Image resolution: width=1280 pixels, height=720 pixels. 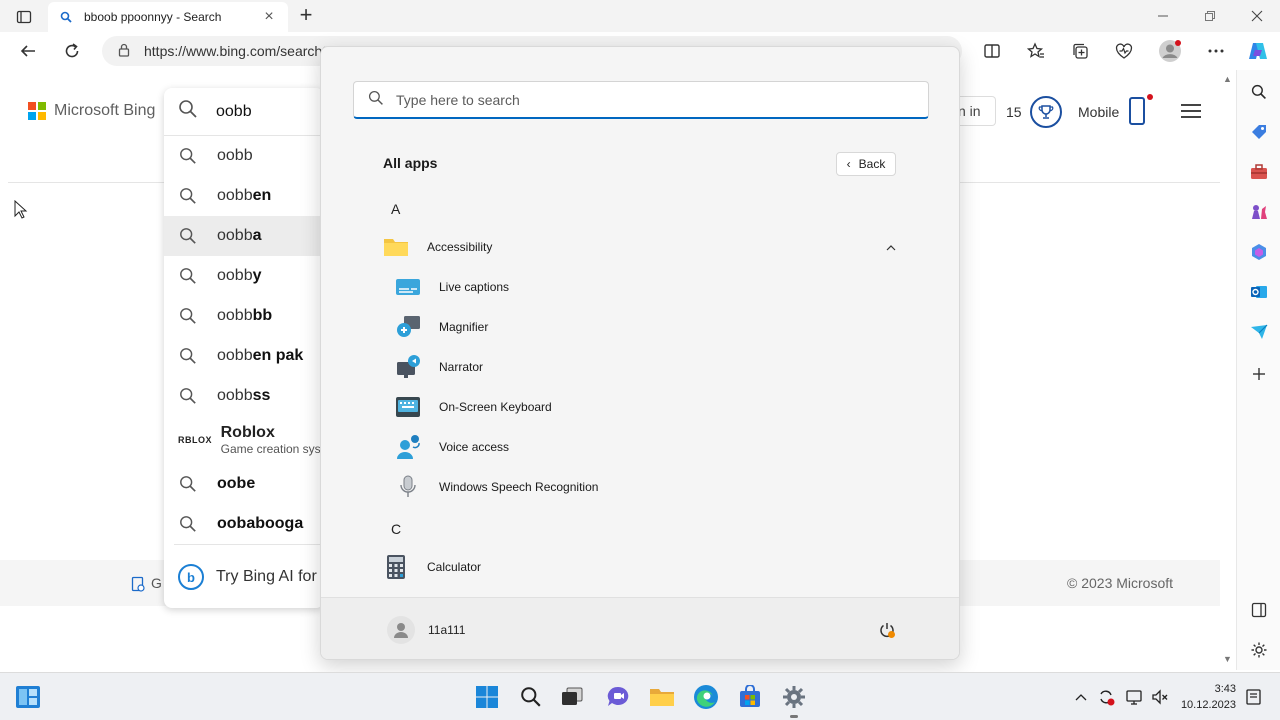 I want to click on app-magnifier: Magnifier, so click(x=441, y=327).